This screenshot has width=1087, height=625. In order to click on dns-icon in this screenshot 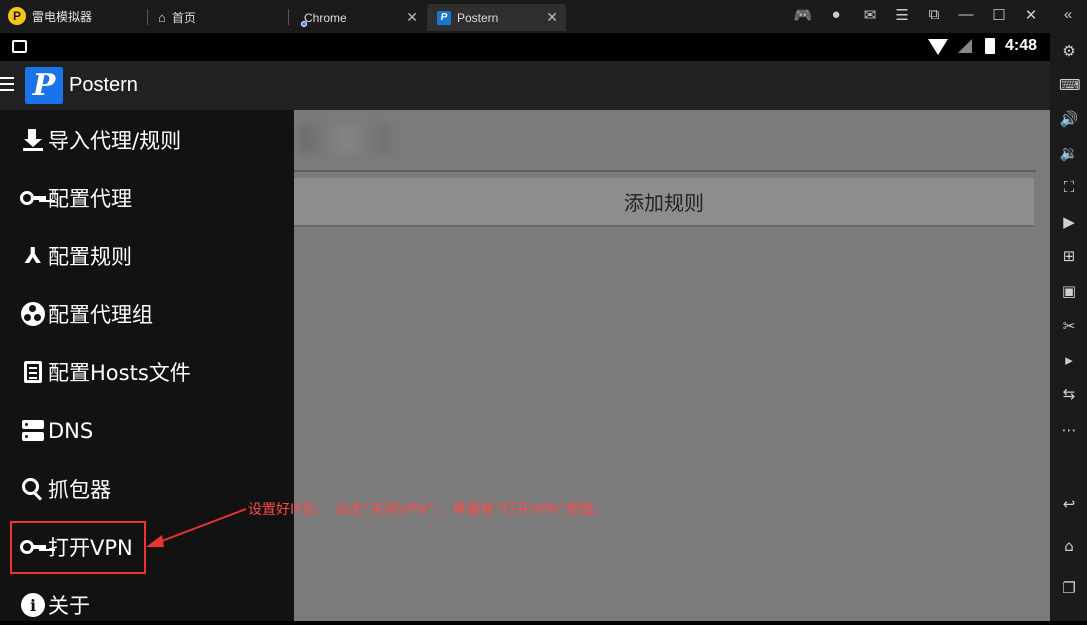, I will do `click(33, 431)`.